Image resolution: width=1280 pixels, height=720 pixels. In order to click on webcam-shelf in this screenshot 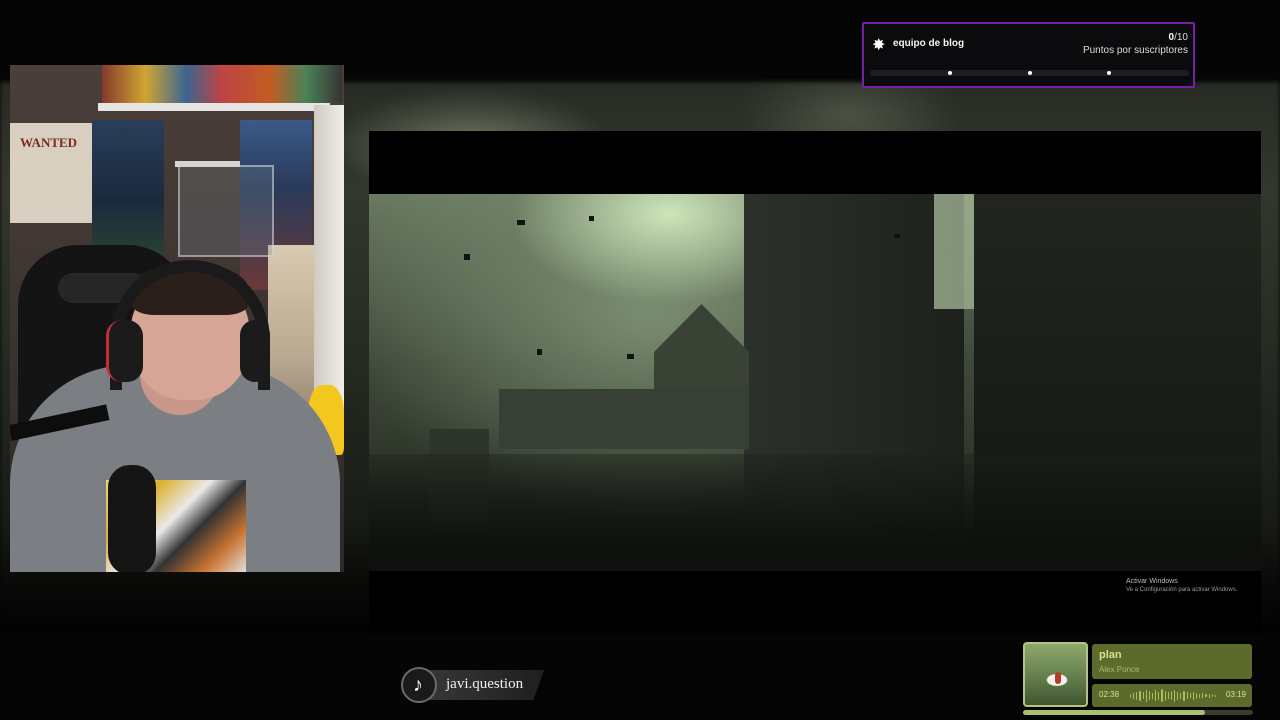, I will do `click(214, 107)`.